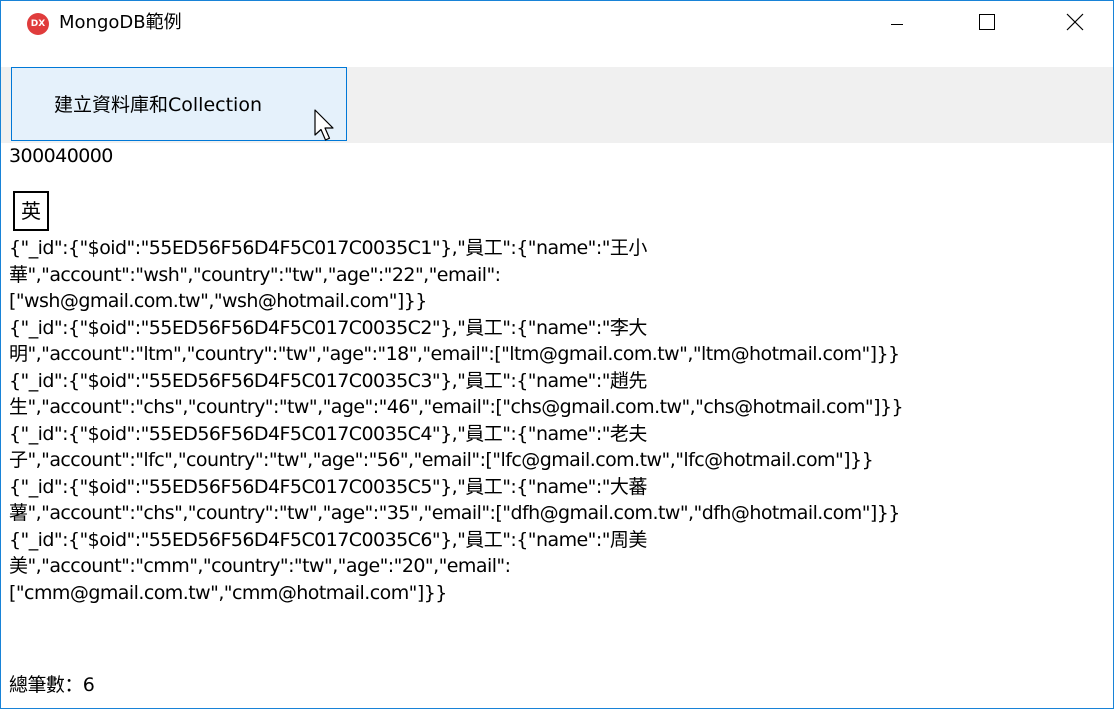 This screenshot has height=709, width=1114. I want to click on close-icon, so click(1075, 22).